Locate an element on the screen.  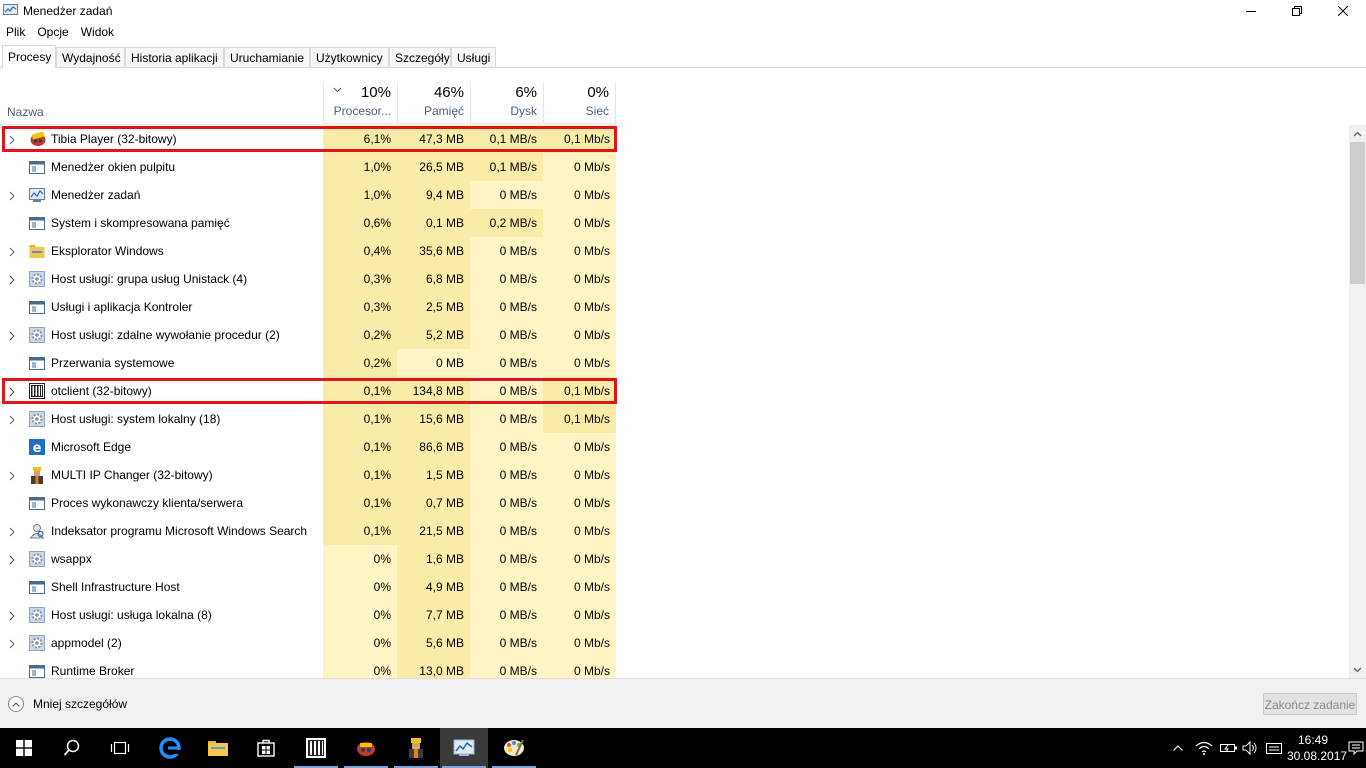
tab-historia-aplikacji: Historia aplikacji is located at coordinates (174, 57).